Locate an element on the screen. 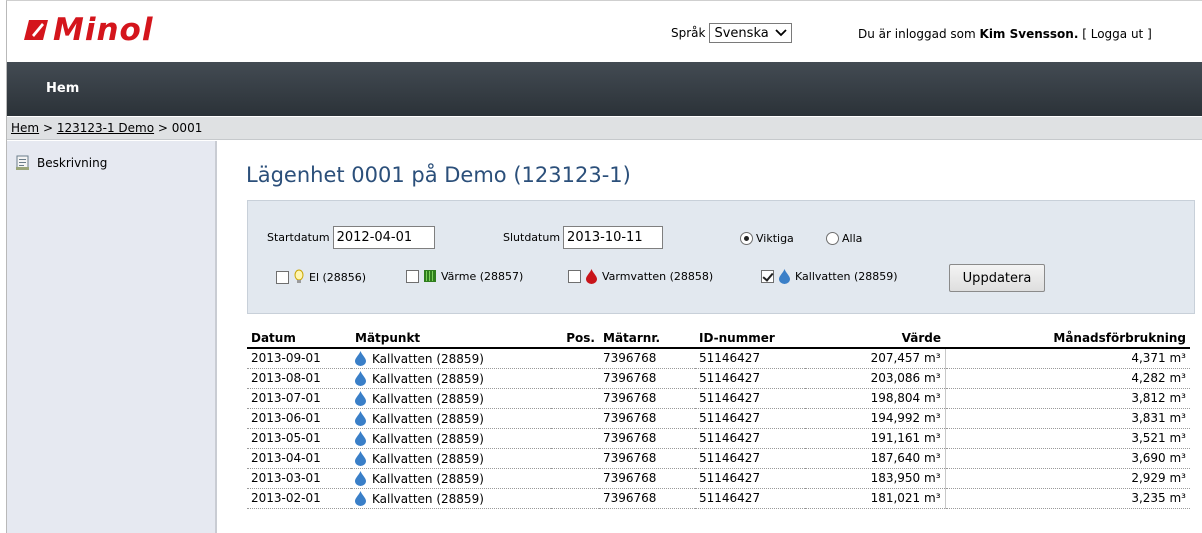 The image size is (1202, 533). meter-kallvatten: Kallvatten (28859) is located at coordinates (829, 276).